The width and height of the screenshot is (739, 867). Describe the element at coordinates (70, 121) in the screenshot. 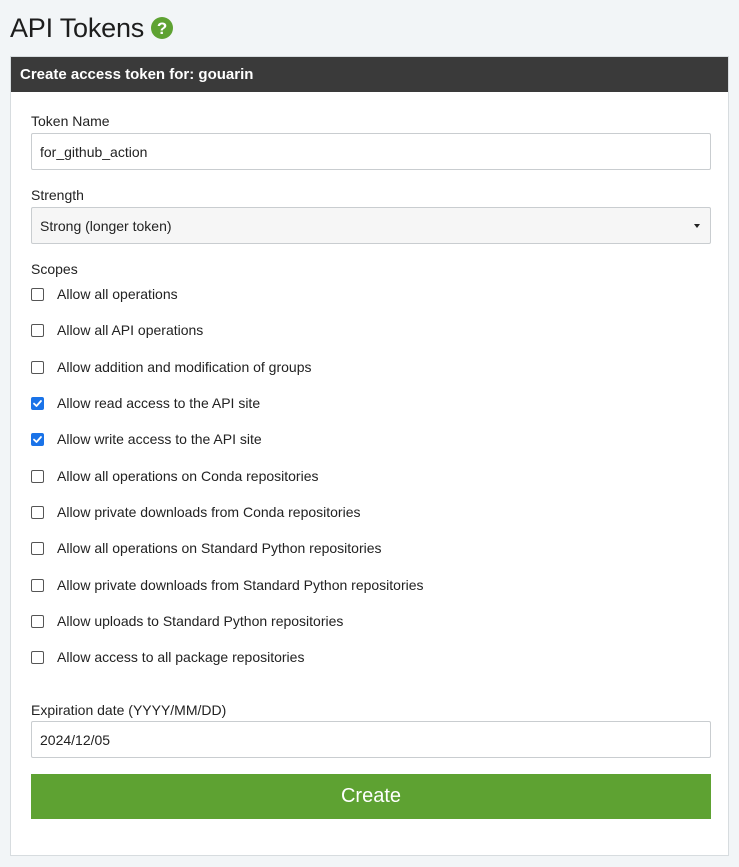

I see `token-name-label: Token Name` at that location.